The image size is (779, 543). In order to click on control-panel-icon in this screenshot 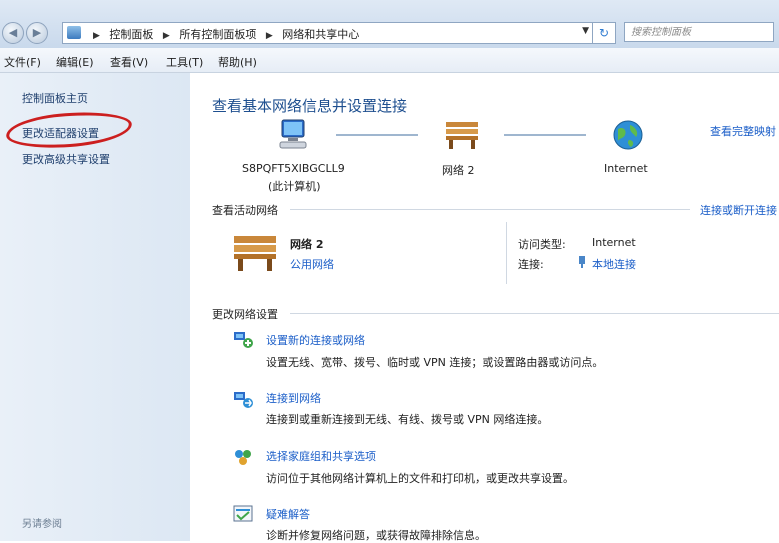, I will do `click(74, 32)`.